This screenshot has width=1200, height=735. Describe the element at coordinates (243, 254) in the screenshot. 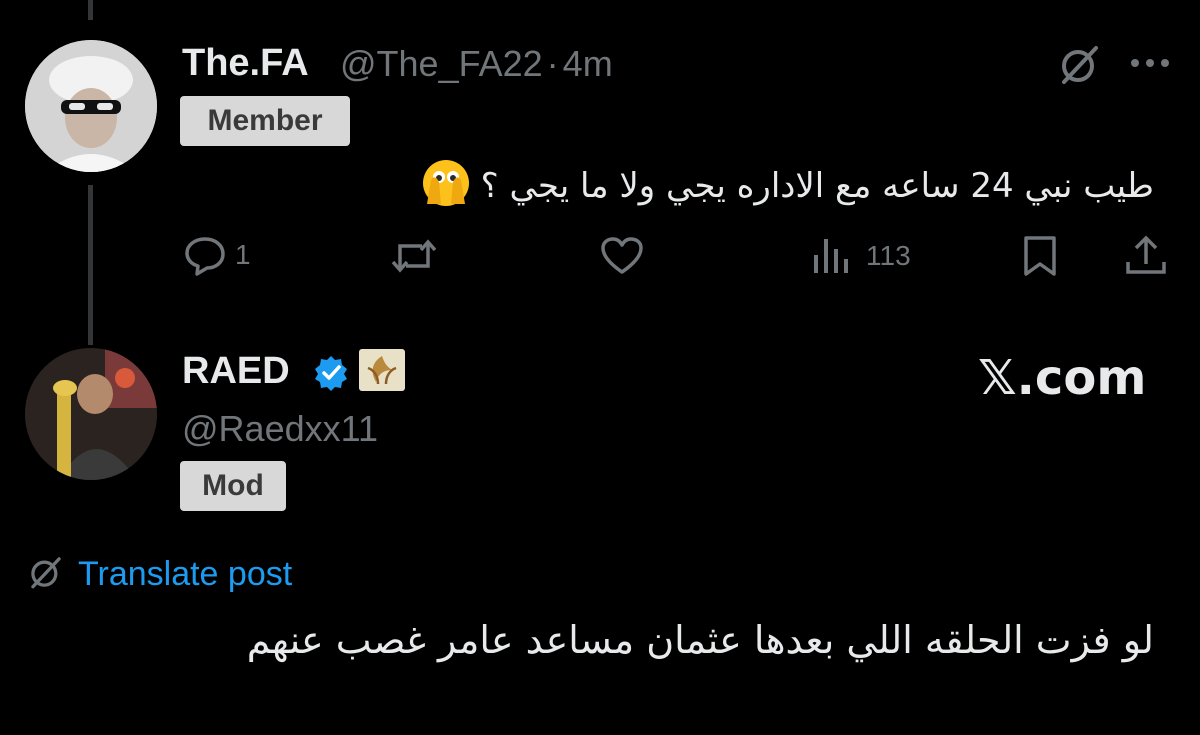

I see `reply-count: 1` at that location.